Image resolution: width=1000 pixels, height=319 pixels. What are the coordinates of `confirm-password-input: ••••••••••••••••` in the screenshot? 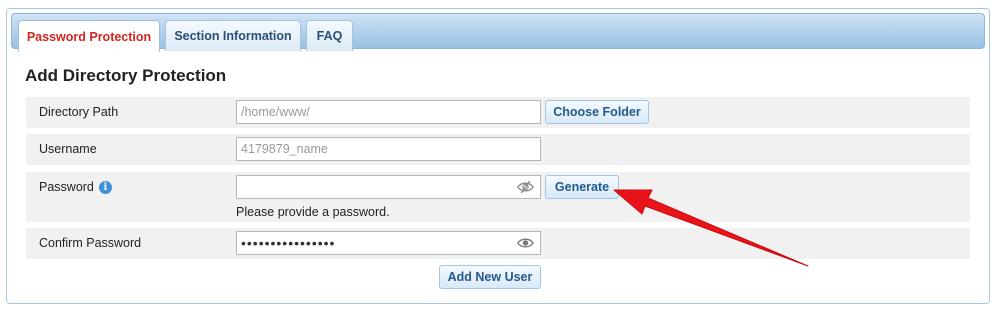 It's located at (388, 243).